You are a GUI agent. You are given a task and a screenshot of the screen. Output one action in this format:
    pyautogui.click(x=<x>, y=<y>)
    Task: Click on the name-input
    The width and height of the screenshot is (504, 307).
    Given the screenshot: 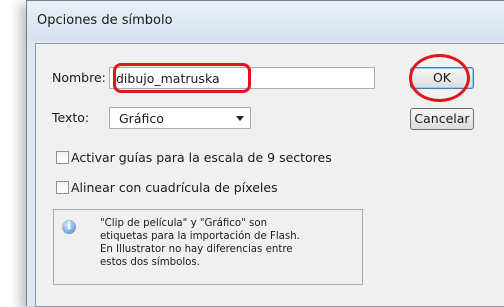 What is the action you would take?
    pyautogui.click(x=242, y=78)
    